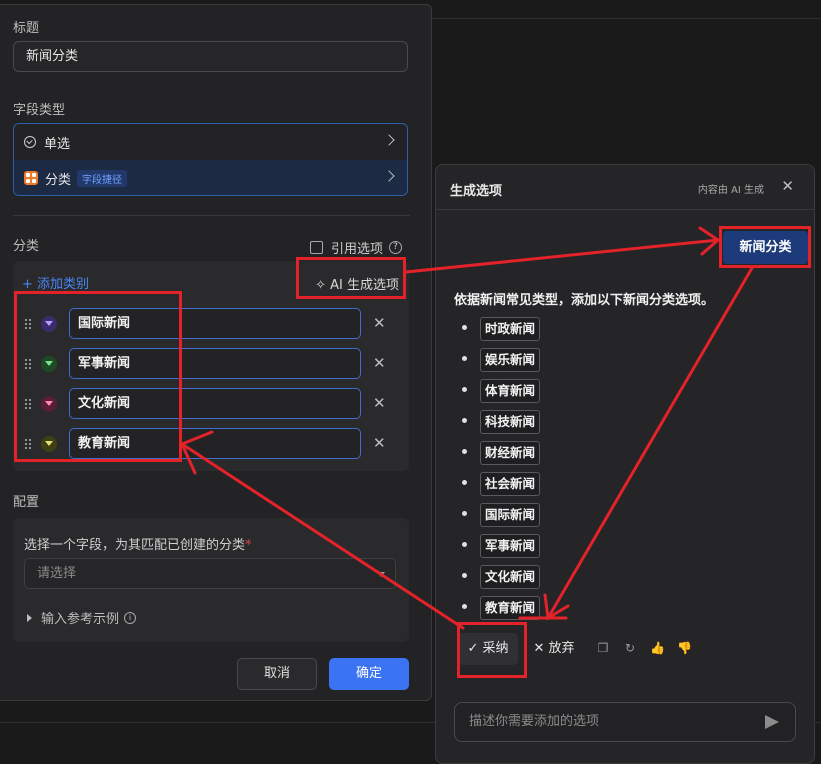  Describe the element at coordinates (476, 191) in the screenshot. I see `panel-title: 生成选项` at that location.